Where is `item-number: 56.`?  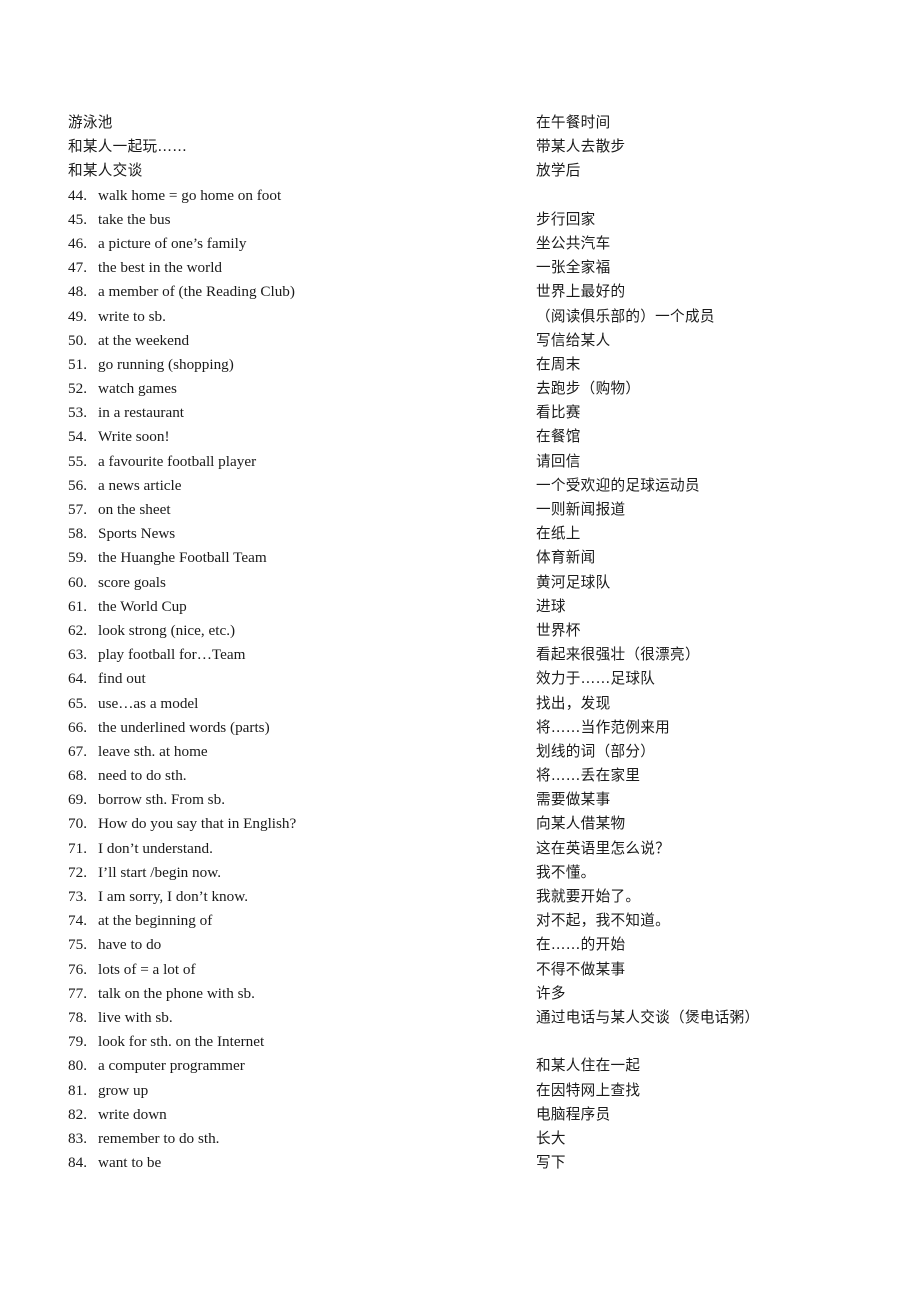
item-number: 56. is located at coordinates (77, 485).